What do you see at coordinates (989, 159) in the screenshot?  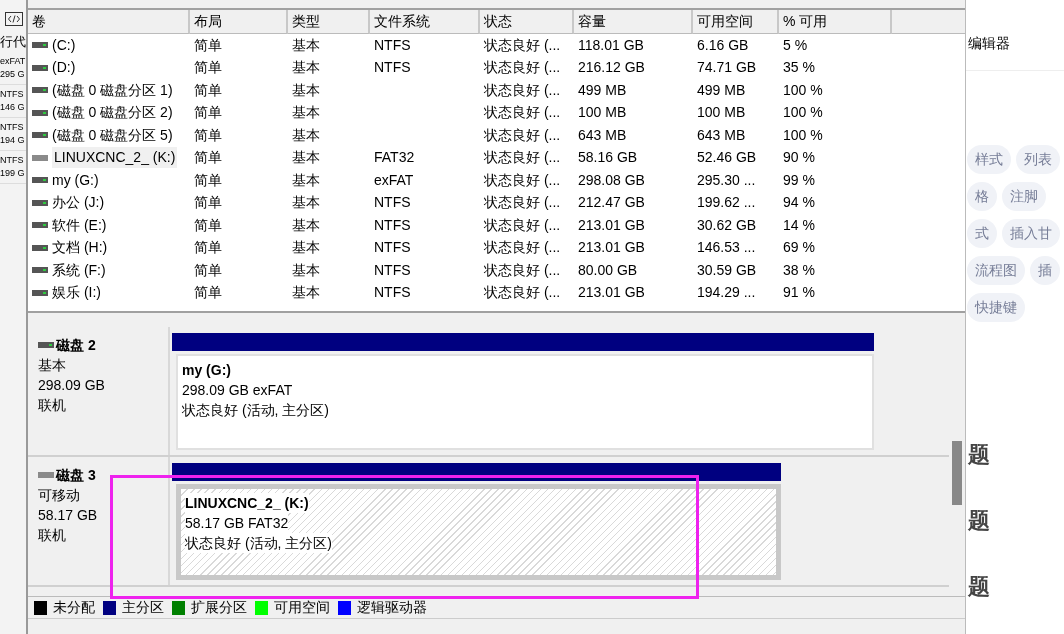 I see `tag-chip: 样式` at bounding box center [989, 159].